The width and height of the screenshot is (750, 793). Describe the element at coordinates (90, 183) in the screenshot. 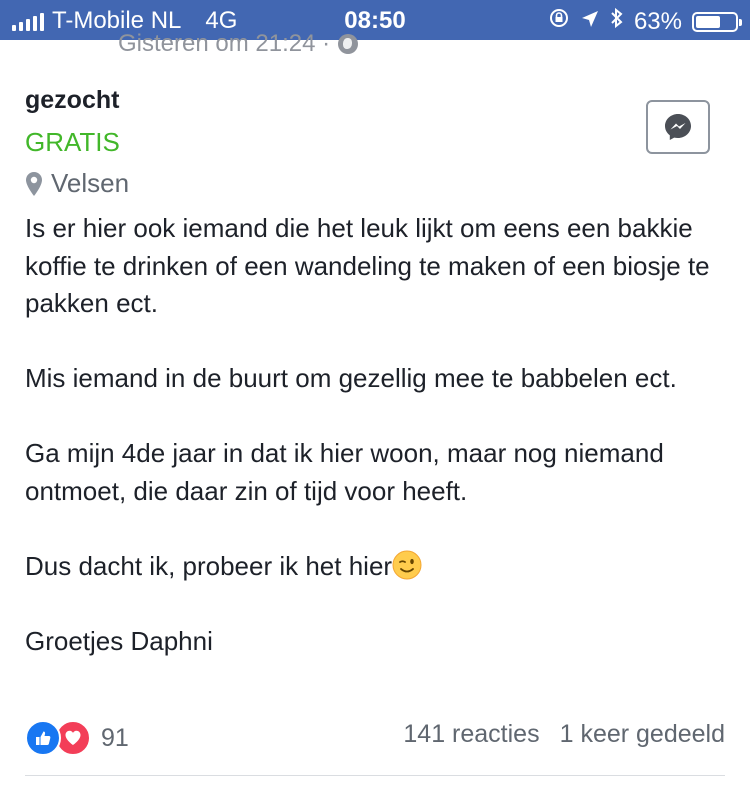

I see `location-text: Velsen` at that location.